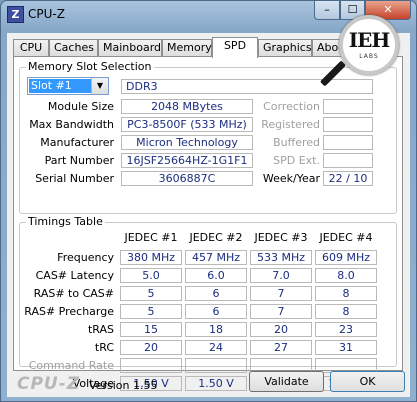  Describe the element at coordinates (187, 178) in the screenshot. I see `serial-number-value: 3606887C` at that location.